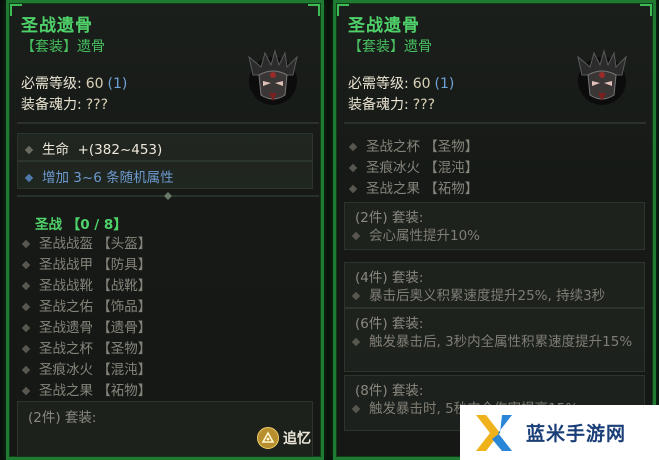 The image size is (659, 460). I want to click on set-bonus-head: (2件) 套装:, so click(389, 218).